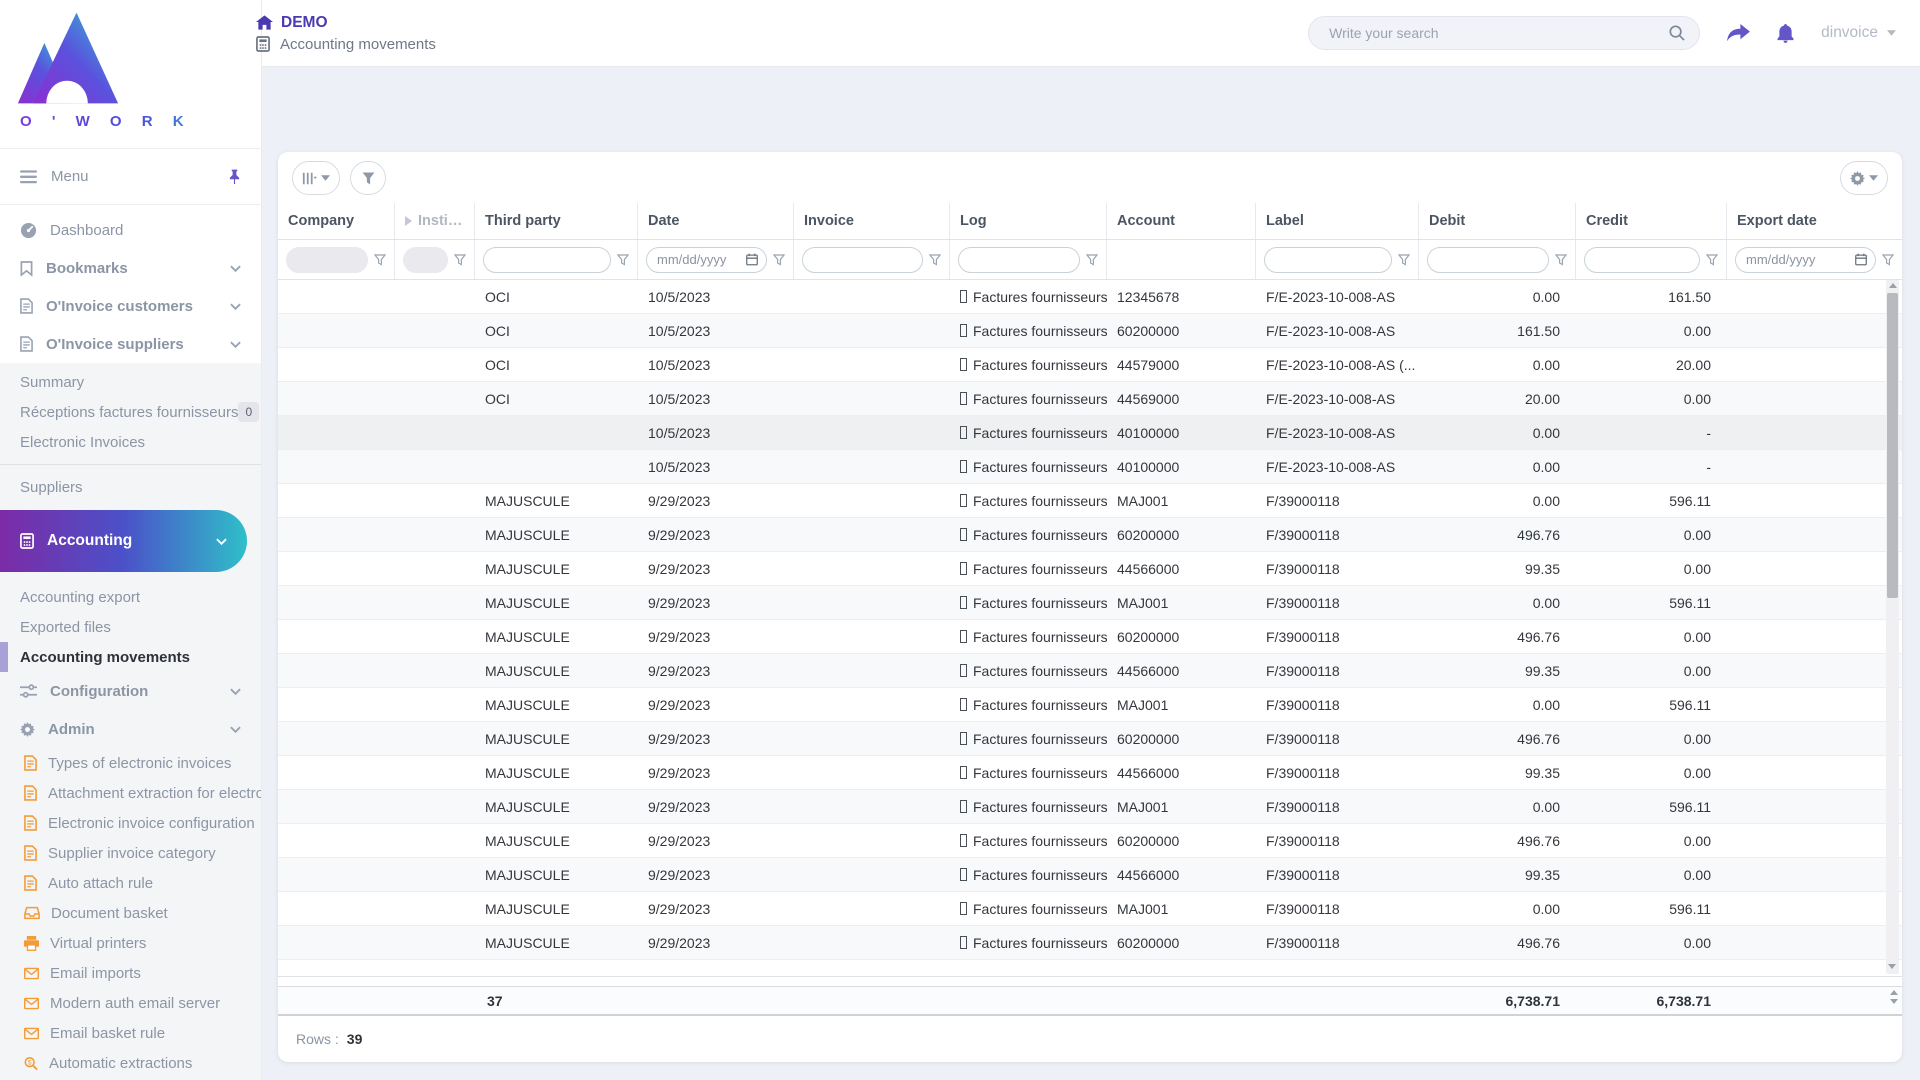 The width and height of the screenshot is (1920, 1080). I want to click on user-menu: dinvoice, so click(1858, 33).